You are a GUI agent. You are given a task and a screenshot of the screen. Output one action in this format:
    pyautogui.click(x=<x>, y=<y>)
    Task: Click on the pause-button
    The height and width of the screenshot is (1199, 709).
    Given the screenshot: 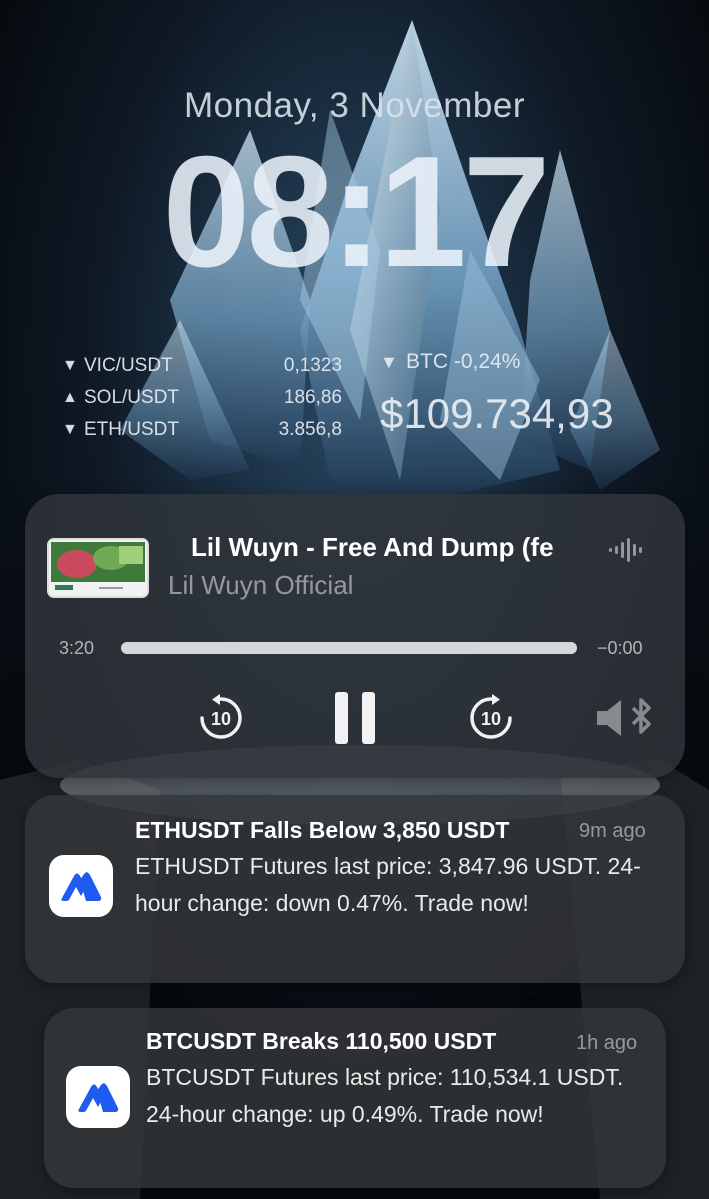 What is the action you would take?
    pyautogui.click(x=355, y=718)
    